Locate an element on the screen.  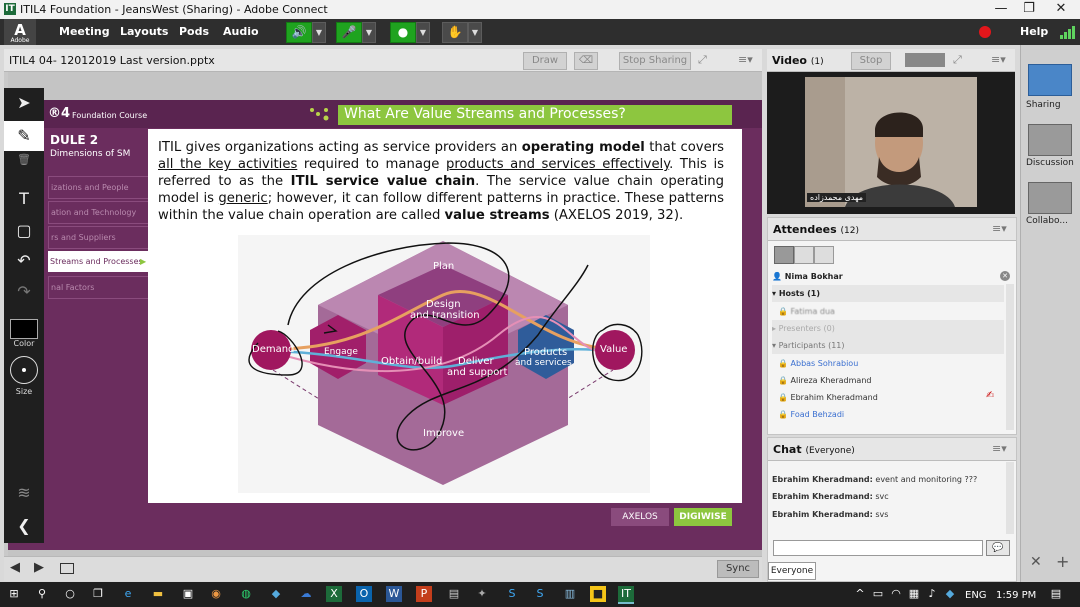
layout-discussion-thumbnail is located at coordinates (1050, 140).